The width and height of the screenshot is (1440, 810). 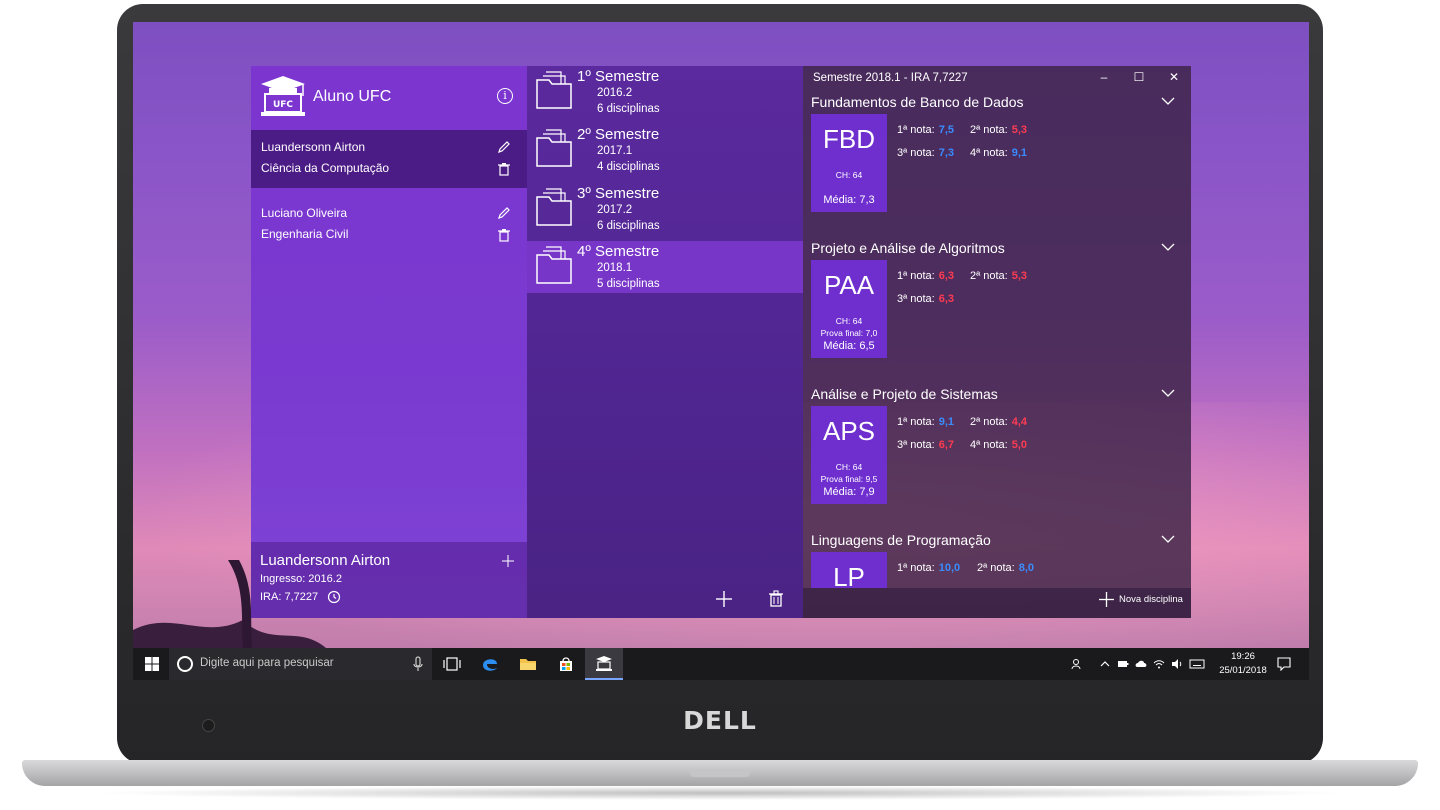 What do you see at coordinates (313, 147) in the screenshot?
I see `student-name: Luandersonn Airton` at bounding box center [313, 147].